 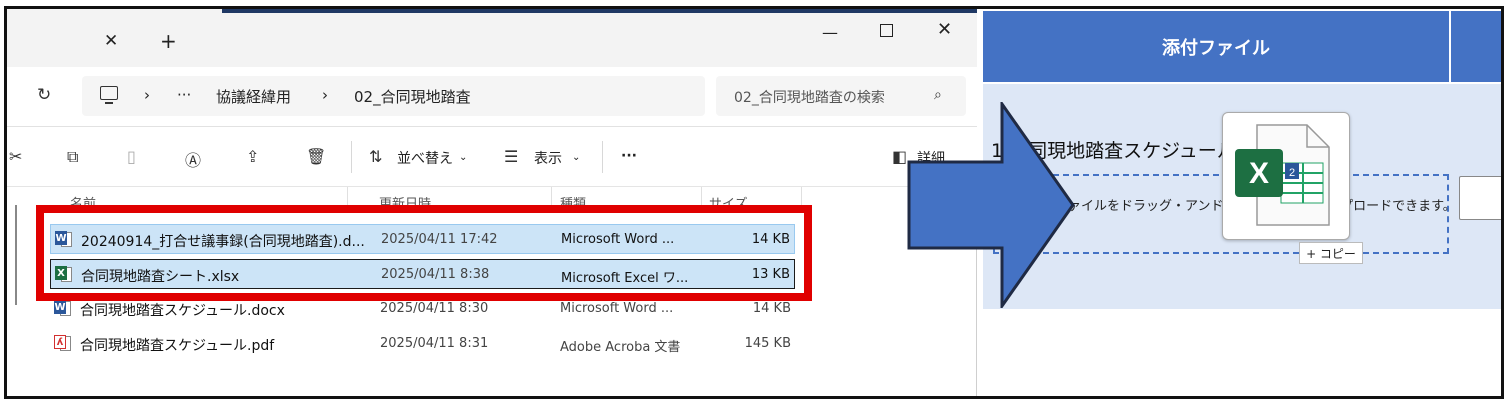 What do you see at coordinates (1480, 198) in the screenshot?
I see `side-input` at bounding box center [1480, 198].